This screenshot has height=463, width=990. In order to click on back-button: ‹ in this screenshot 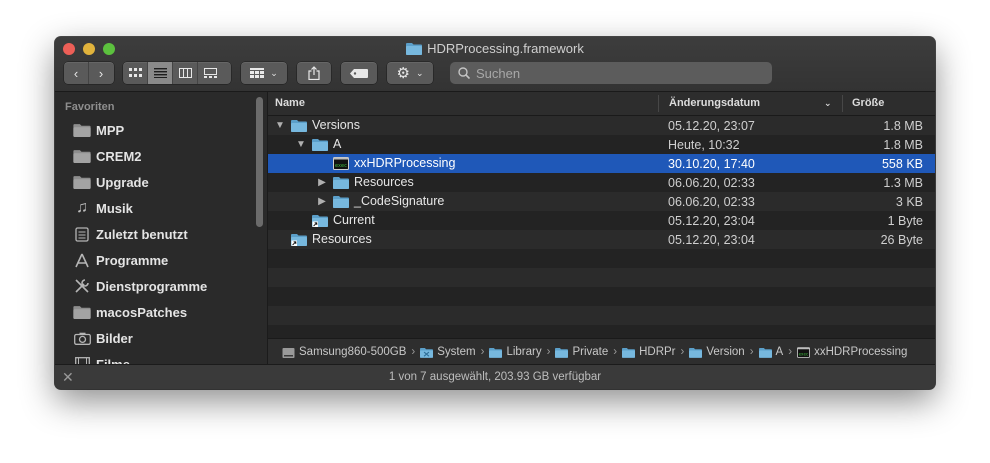, I will do `click(76, 73)`.